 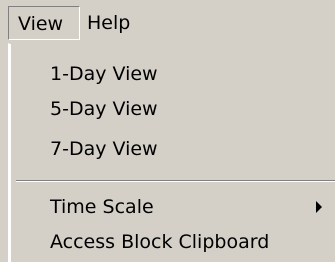 What do you see at coordinates (104, 74) in the screenshot?
I see `menu-item-1-day-view: 1-Day View` at bounding box center [104, 74].